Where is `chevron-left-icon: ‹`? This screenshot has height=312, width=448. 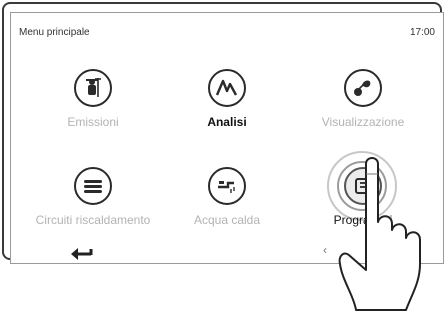
chevron-left-icon: ‹ is located at coordinates (325, 250).